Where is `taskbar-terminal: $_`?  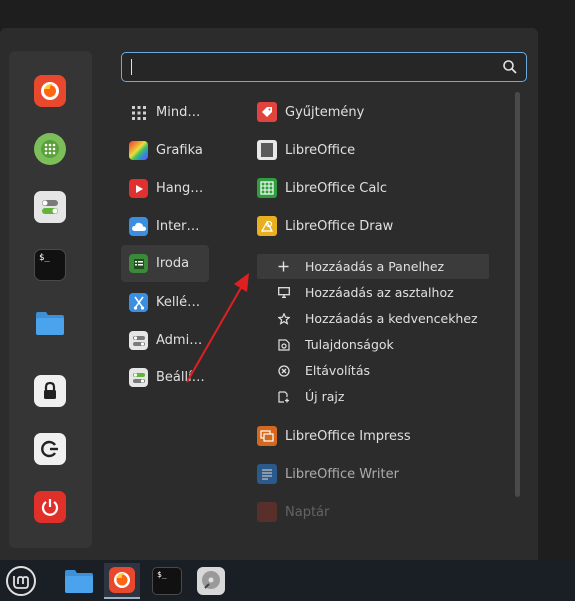
taskbar-terminal: $_ is located at coordinates (167, 581).